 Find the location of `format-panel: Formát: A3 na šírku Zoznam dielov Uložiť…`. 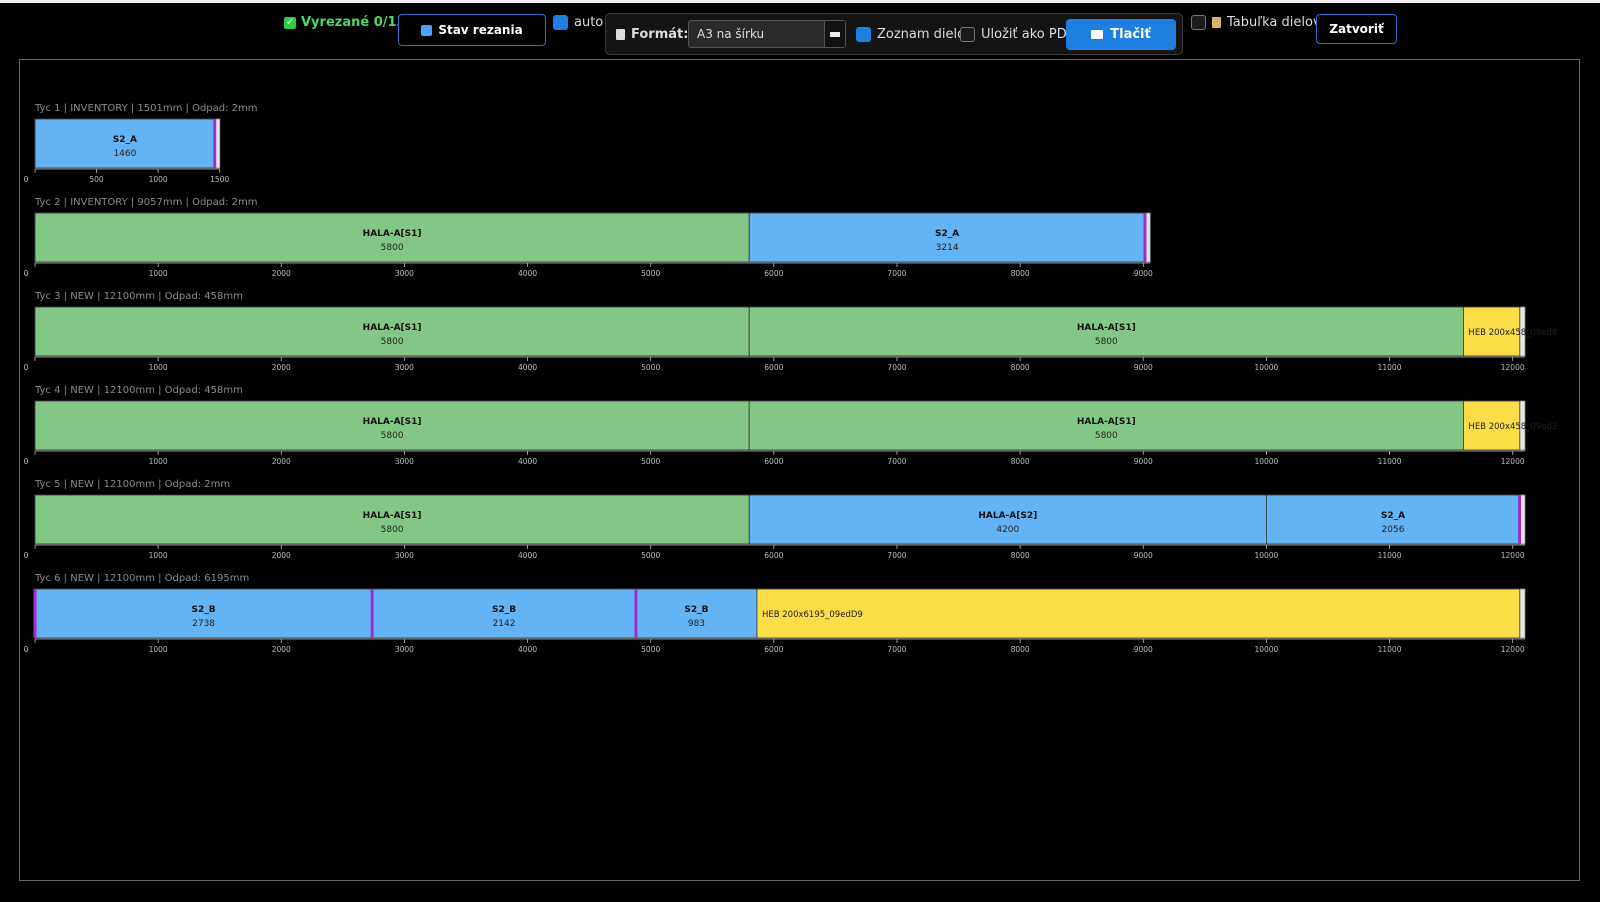

format-panel: Formát: A3 na šírku Zoznam dielov Uložiť… is located at coordinates (894, 34).